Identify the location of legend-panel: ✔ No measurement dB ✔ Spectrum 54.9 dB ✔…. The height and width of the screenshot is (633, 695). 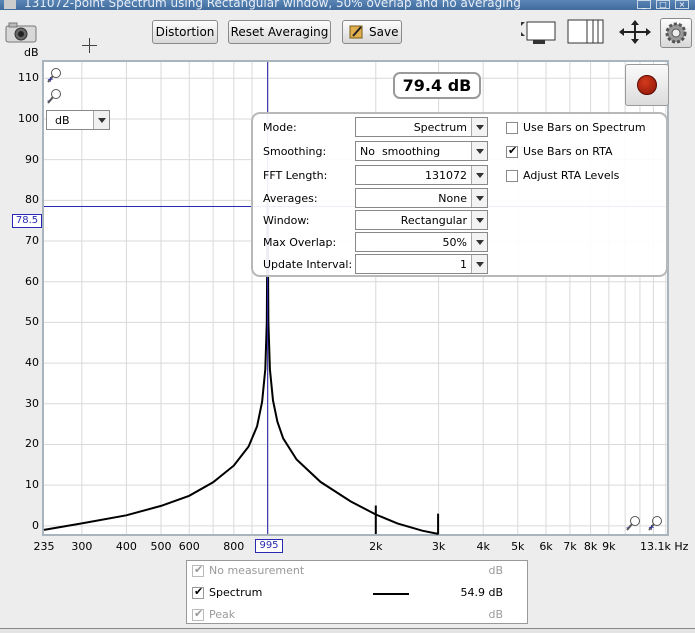
(357, 592).